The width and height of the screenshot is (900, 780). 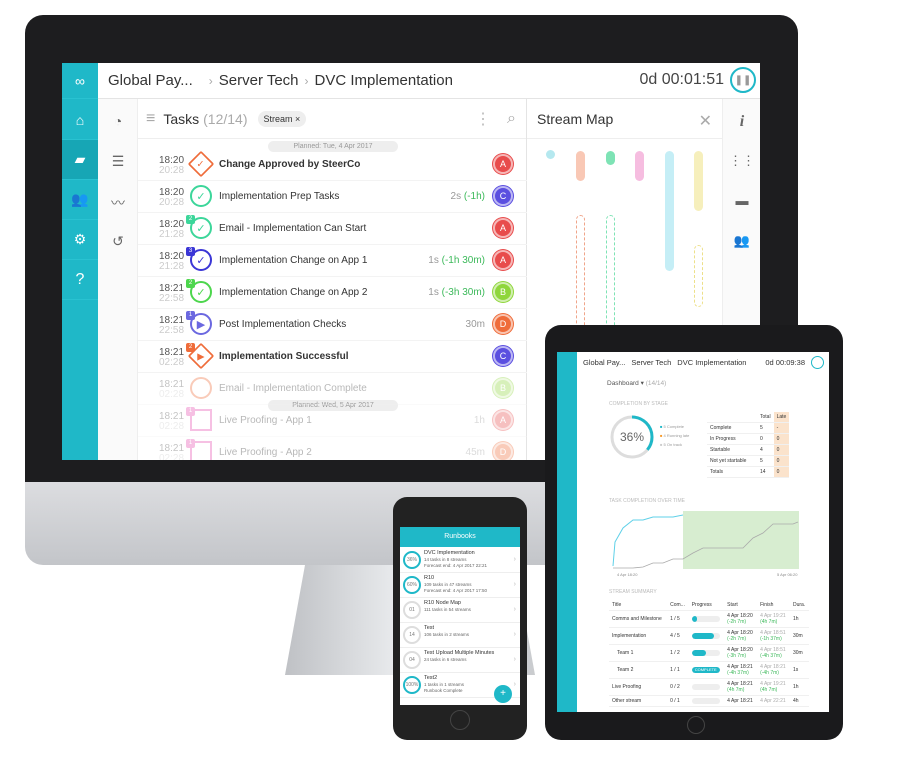 What do you see at coordinates (638, 605) in the screenshot?
I see `summary-header: Title` at bounding box center [638, 605].